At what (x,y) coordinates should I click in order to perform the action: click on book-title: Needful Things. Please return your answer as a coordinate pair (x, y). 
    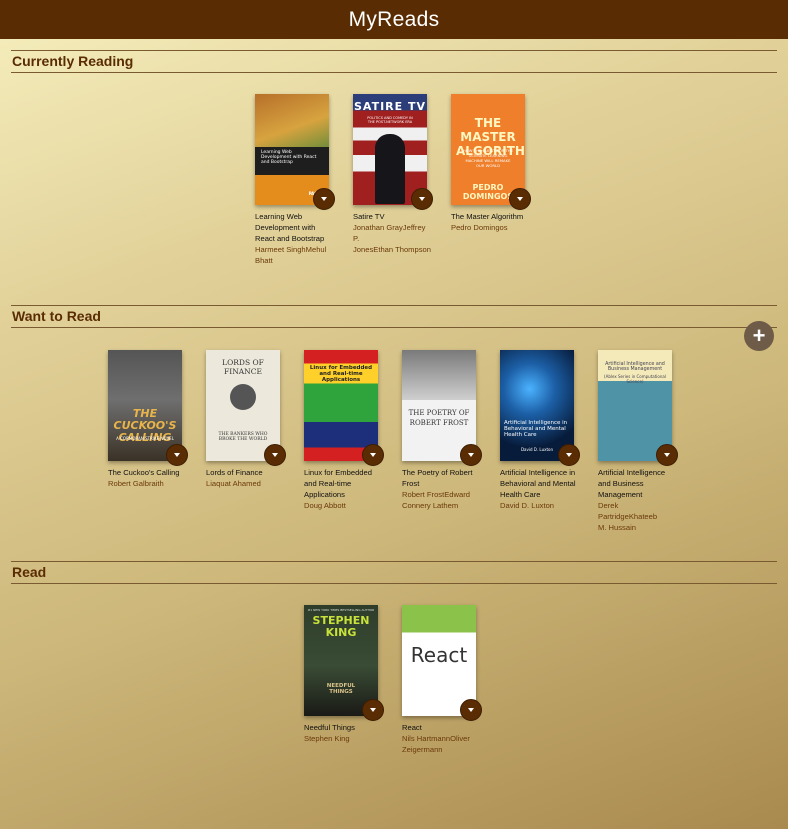
    Looking at the image, I should click on (329, 727).